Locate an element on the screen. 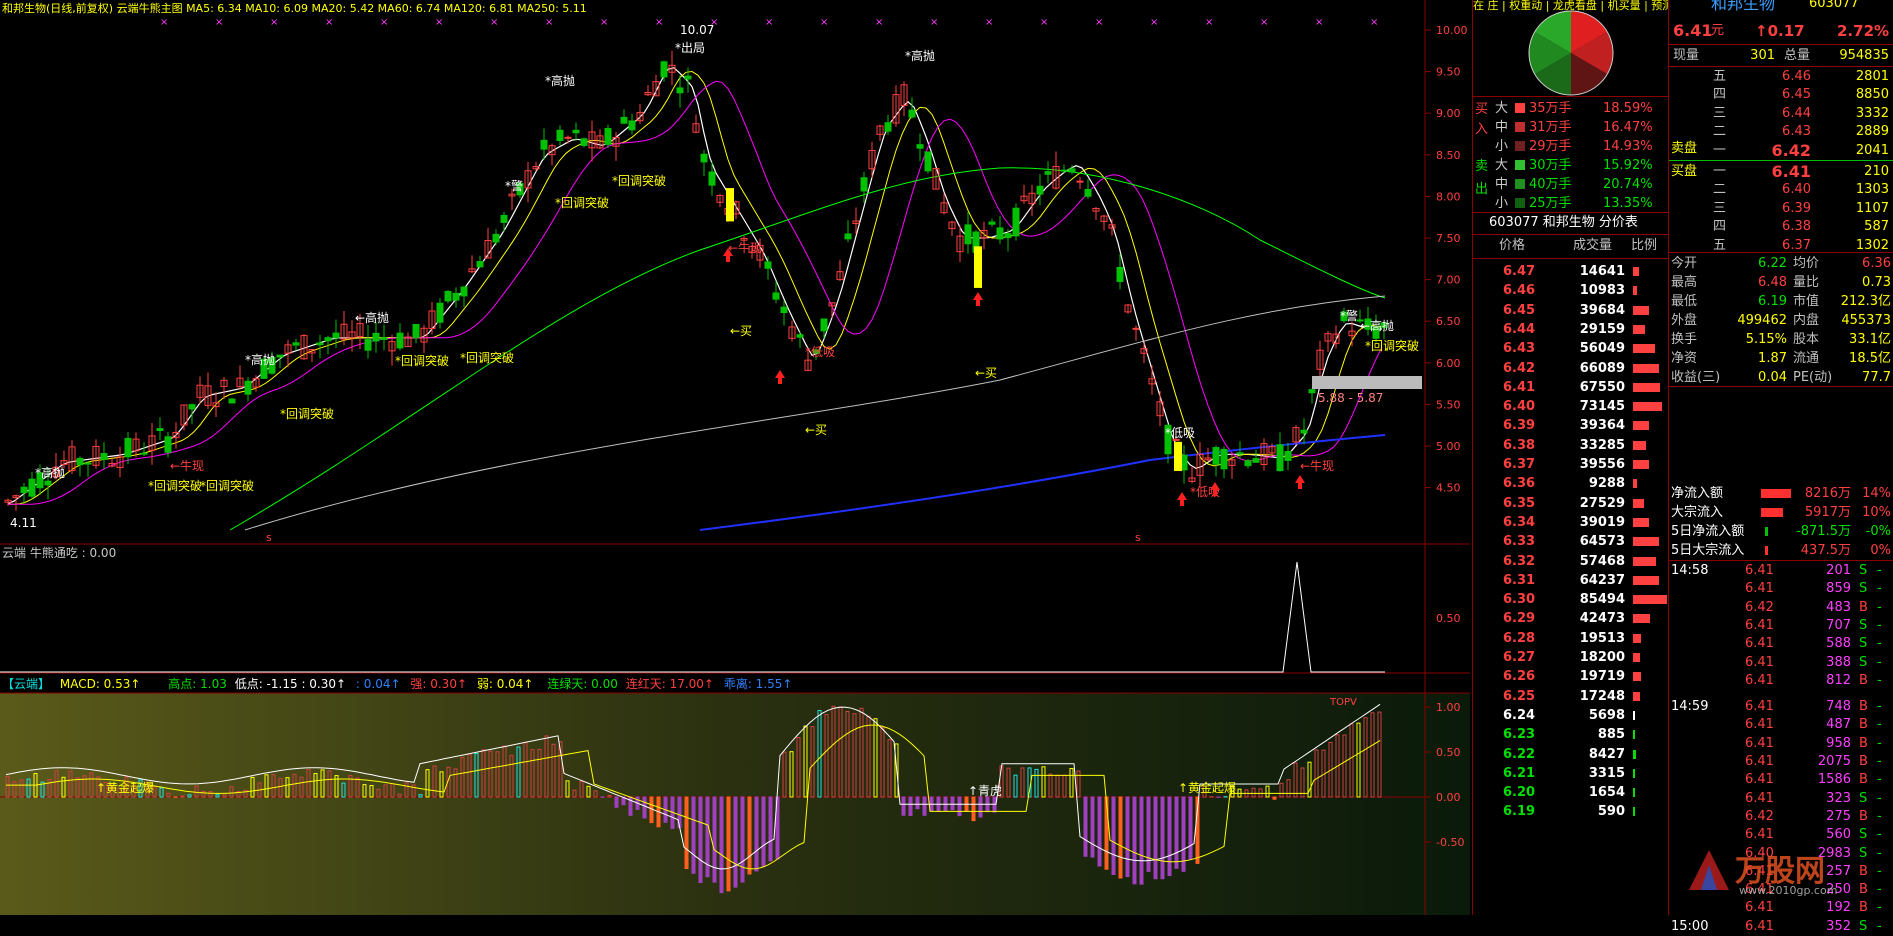  macd-strong: 强: 0.30↑ is located at coordinates (438, 684).